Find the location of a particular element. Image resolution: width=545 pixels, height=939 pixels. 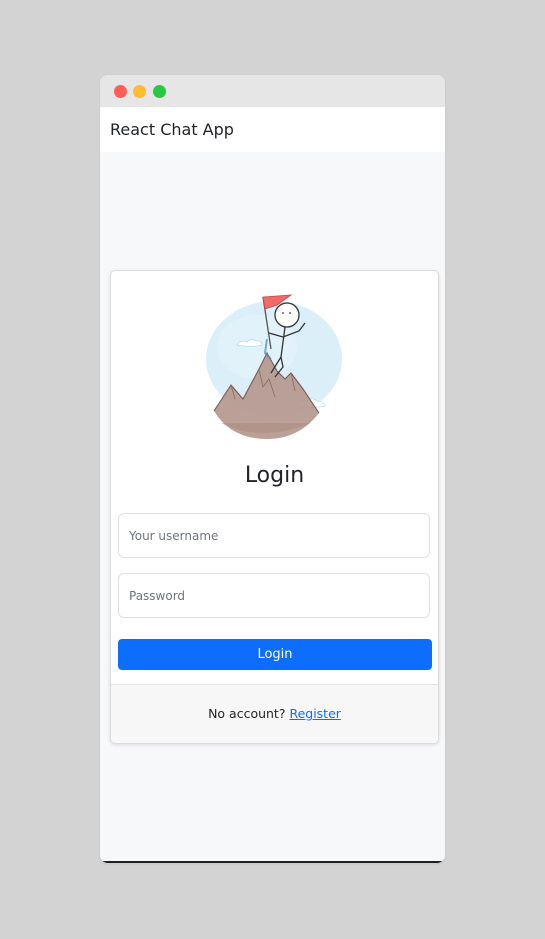

no-account-text: No account? is located at coordinates (249, 713).